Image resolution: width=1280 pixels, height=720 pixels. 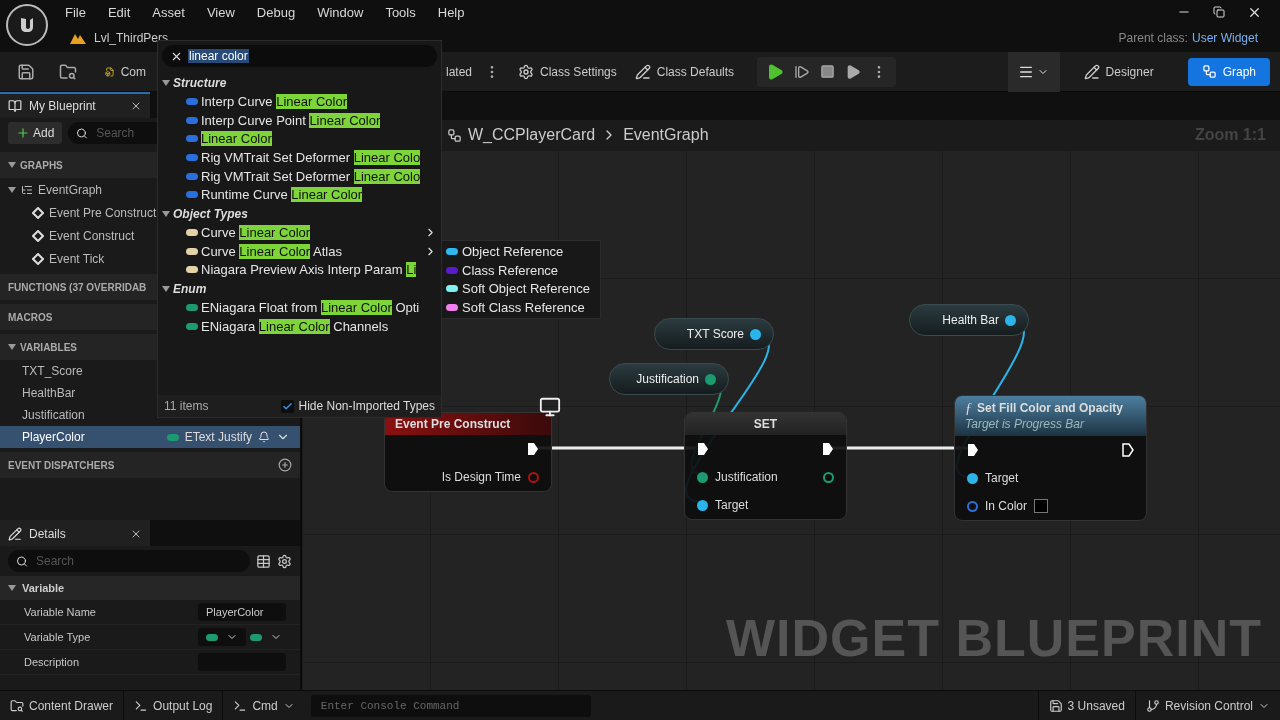 I want to click on pin-label: Justification, so click(x=746, y=477).